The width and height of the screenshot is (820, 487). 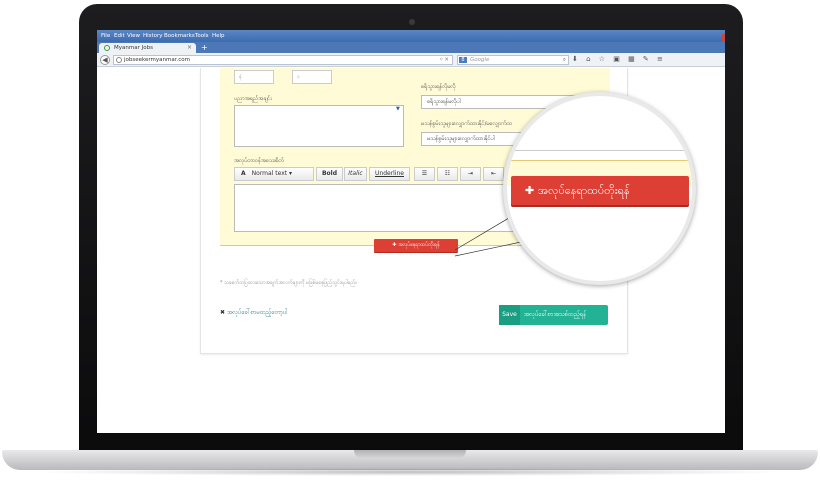 What do you see at coordinates (319, 126) in the screenshot?
I see `education-field` at bounding box center [319, 126].